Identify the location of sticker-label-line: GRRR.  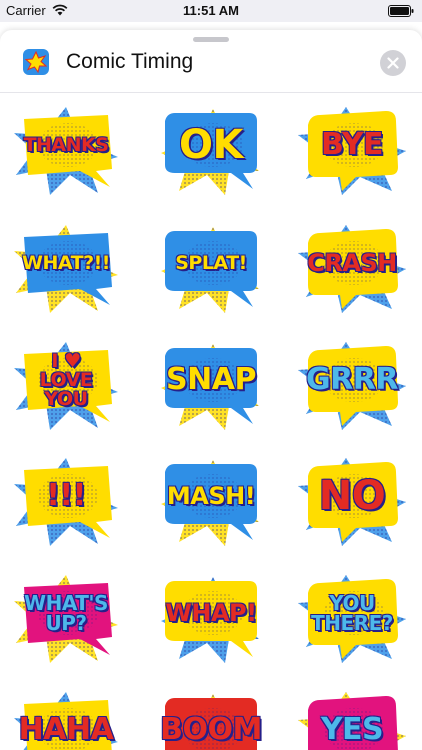
(352, 379).